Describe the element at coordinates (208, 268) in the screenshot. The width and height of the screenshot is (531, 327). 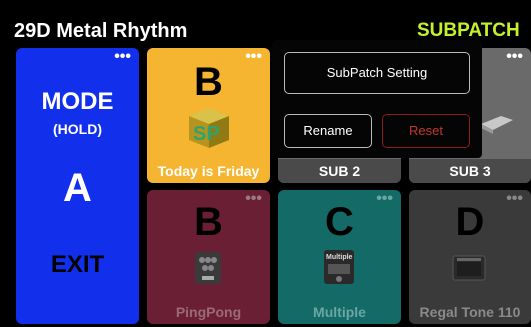
I see `pingpong-pedal-icon` at that location.